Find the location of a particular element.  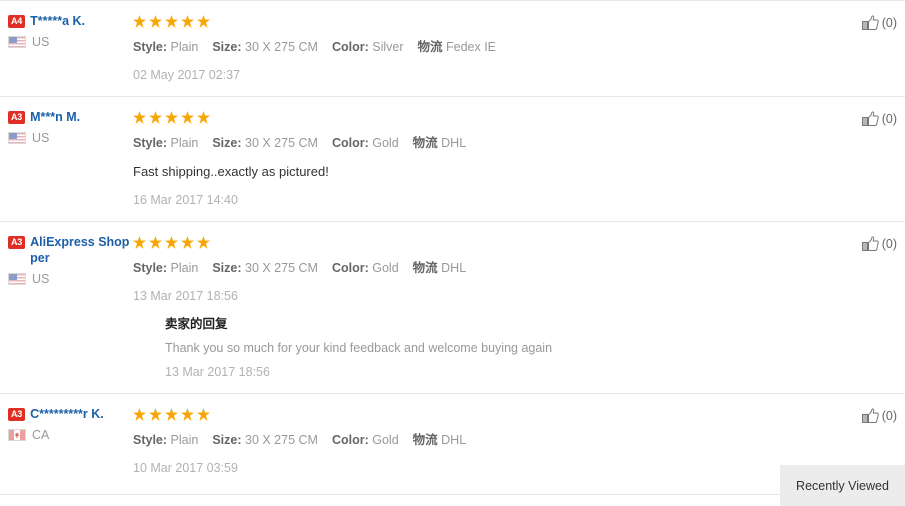

user-name-line: A4 T*****a K. is located at coordinates (70, 21).